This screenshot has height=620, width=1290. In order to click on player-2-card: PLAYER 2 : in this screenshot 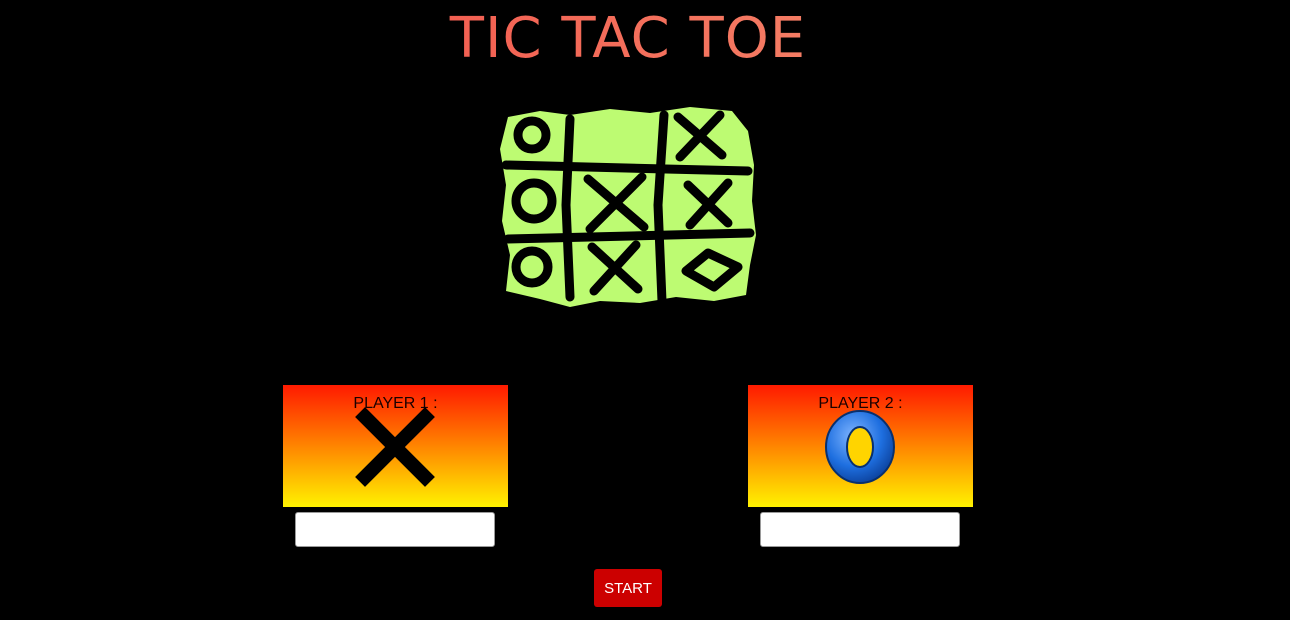, I will do `click(860, 446)`.